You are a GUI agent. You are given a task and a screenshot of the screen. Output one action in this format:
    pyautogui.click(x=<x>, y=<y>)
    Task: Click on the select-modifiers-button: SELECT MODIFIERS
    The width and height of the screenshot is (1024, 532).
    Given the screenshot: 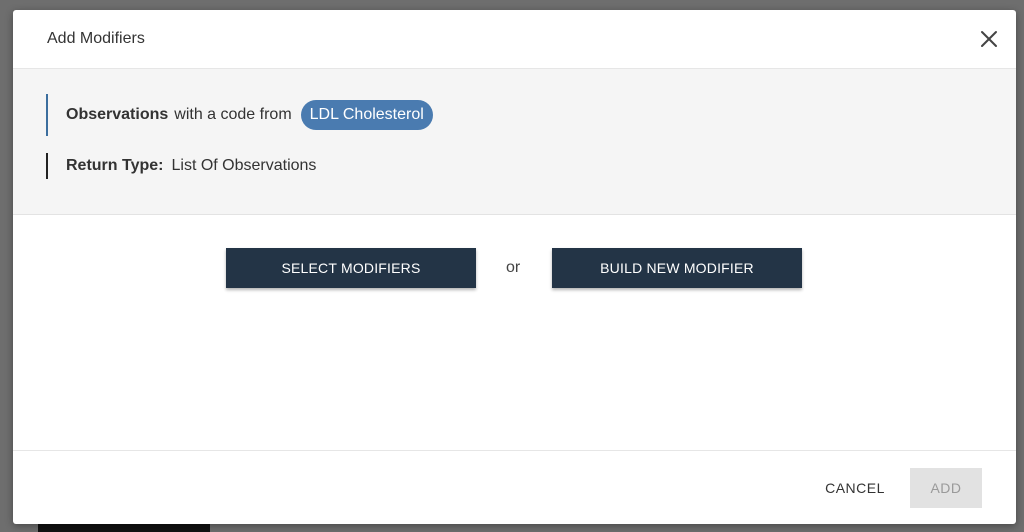 What is the action you would take?
    pyautogui.click(x=351, y=268)
    